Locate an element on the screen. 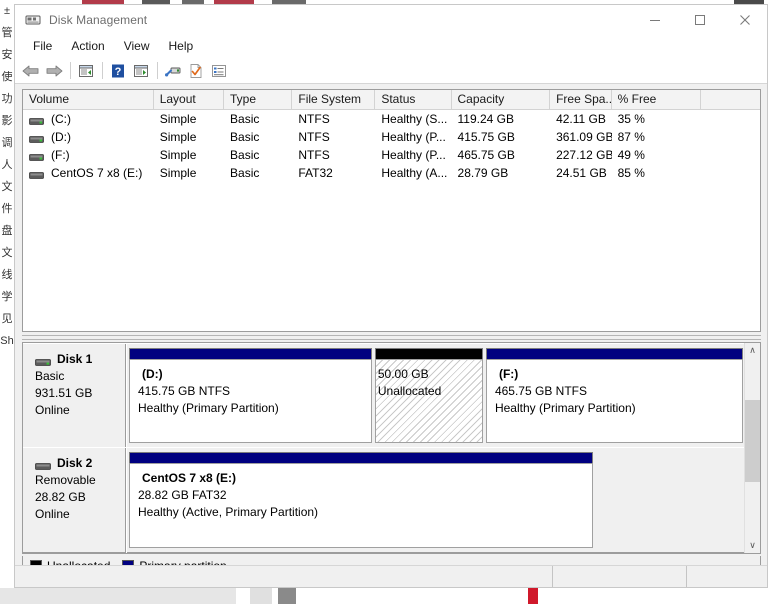 The image size is (768, 604). show-hide-tree-button is located at coordinates (86, 71).